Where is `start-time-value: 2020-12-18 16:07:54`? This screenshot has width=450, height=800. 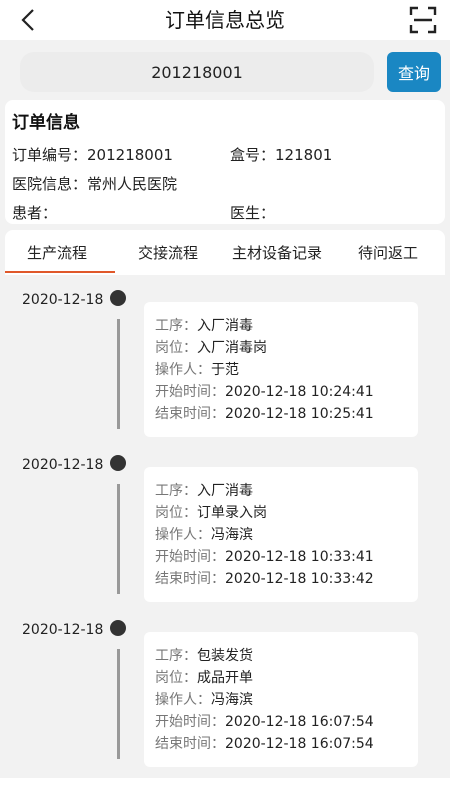
start-time-value: 2020-12-18 16:07:54 is located at coordinates (299, 722).